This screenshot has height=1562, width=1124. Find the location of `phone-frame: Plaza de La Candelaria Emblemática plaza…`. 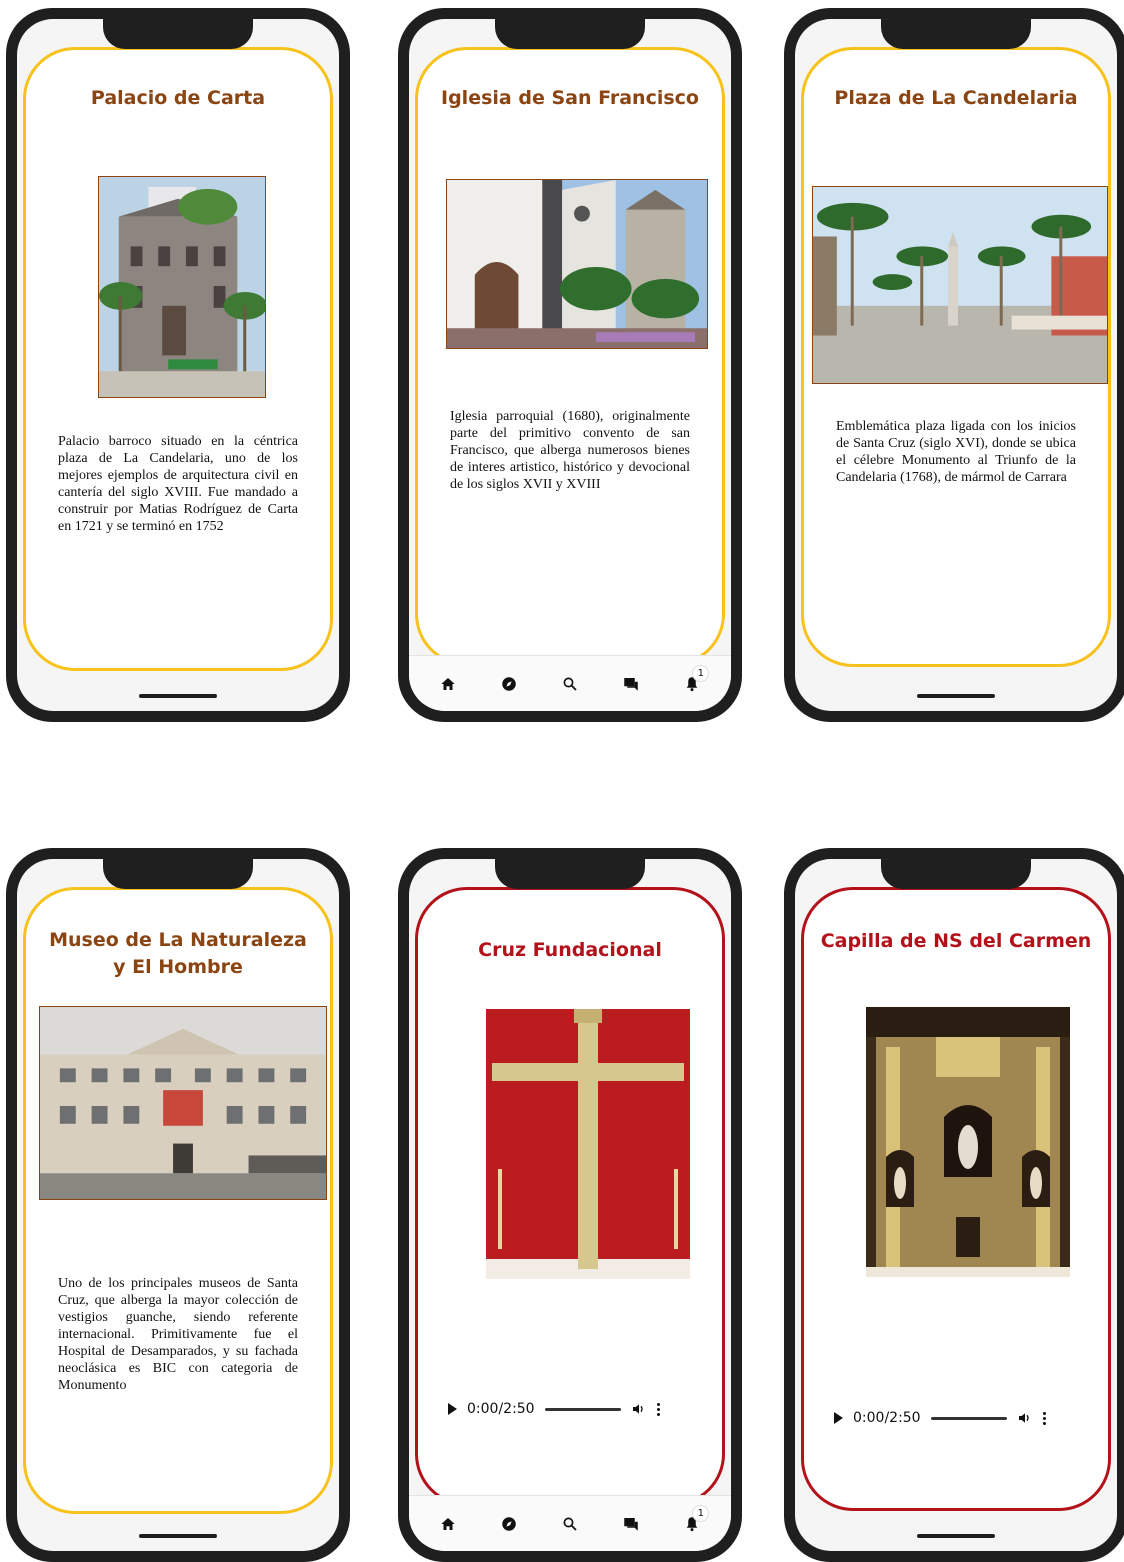

phone-frame: Plaza de La Candelaria Emblemática plaza… is located at coordinates (954, 365).